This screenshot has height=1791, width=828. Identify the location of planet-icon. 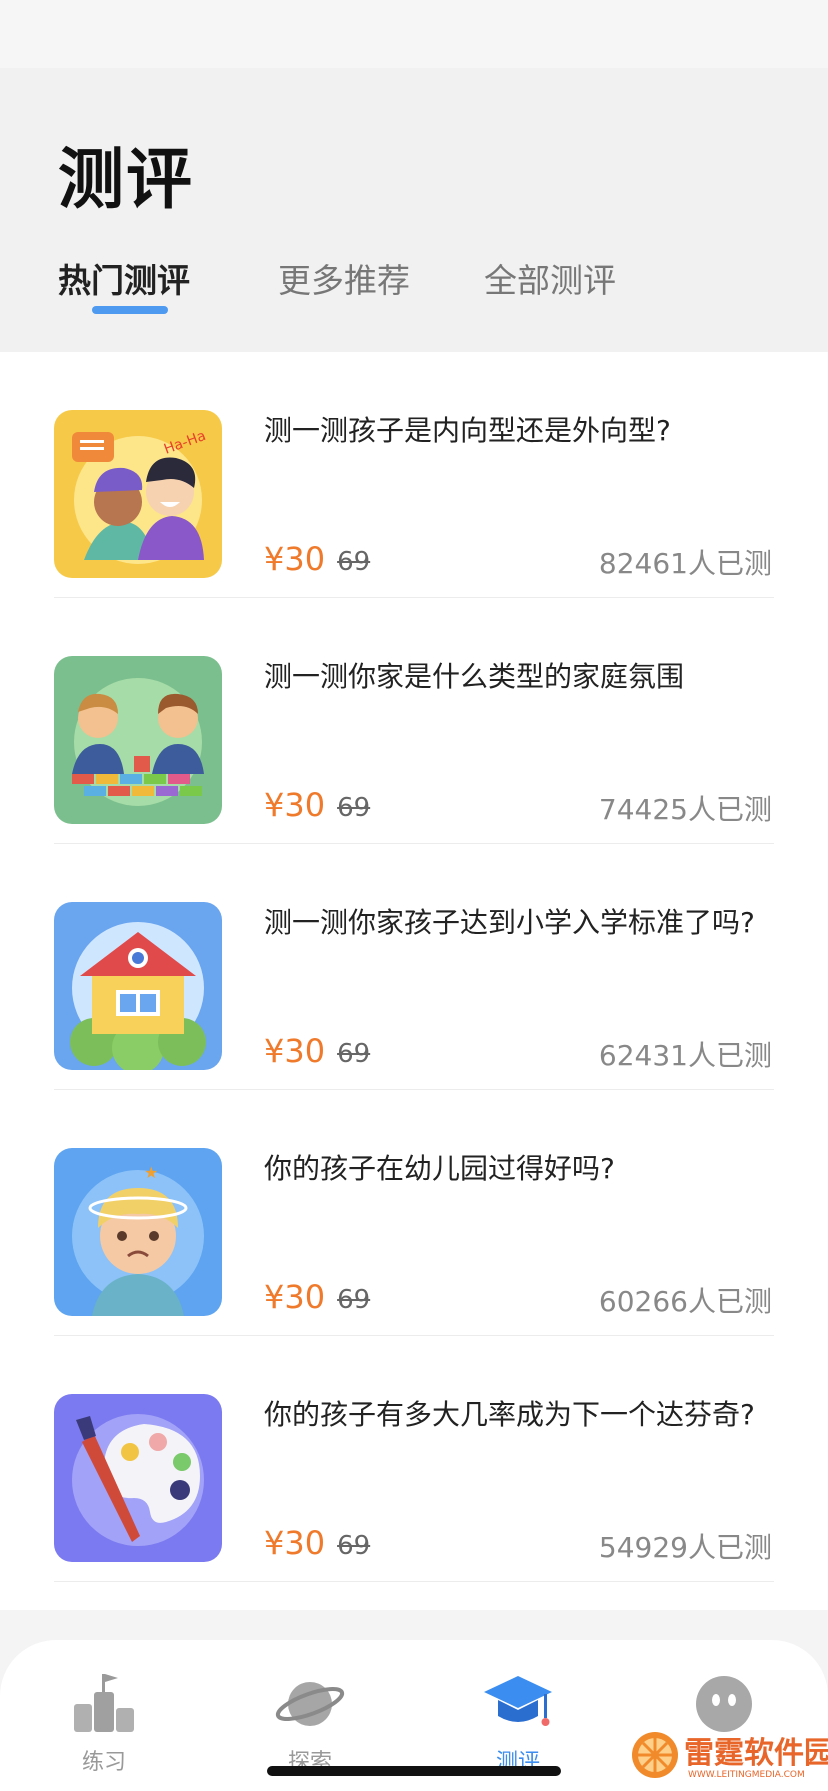
(310, 1704).